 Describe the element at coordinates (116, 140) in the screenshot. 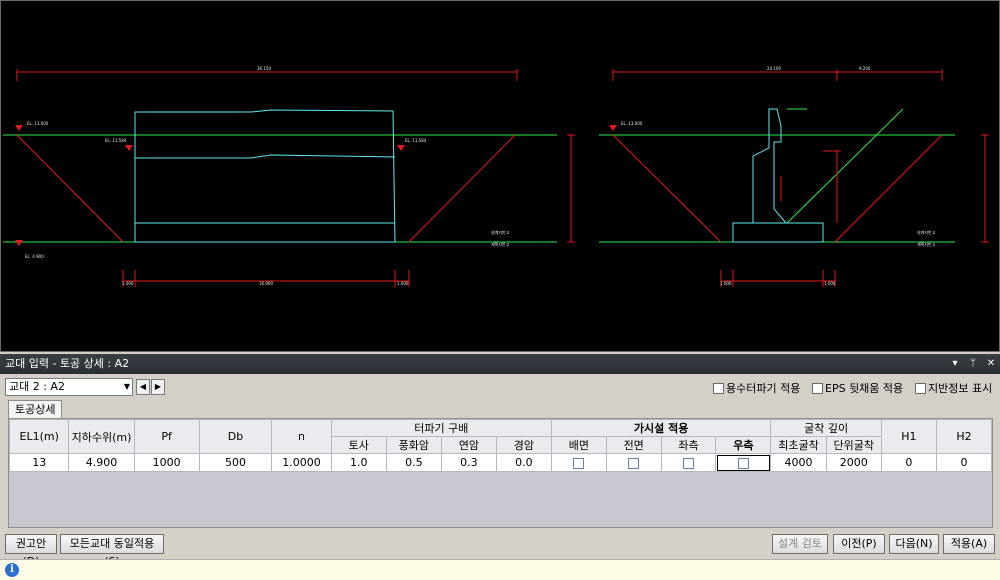

I see `left-el-mid: EL. 11.584` at that location.